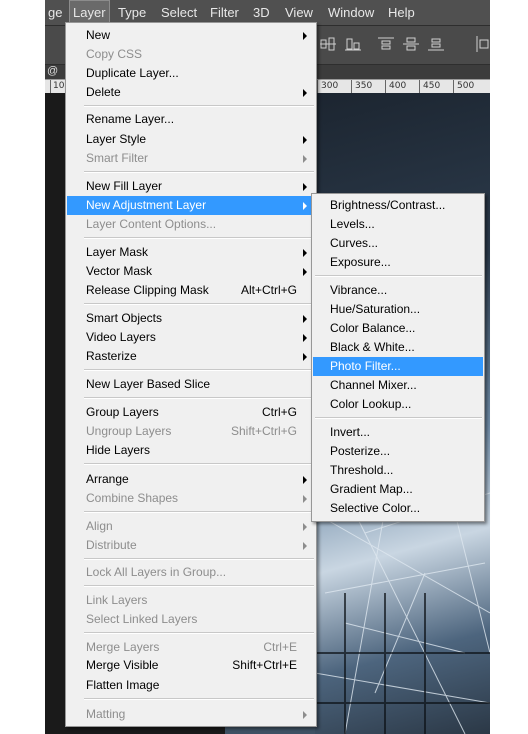 Image resolution: width=528 pixels, height=734 pixels. I want to click on menu-item-label: Copy CSS, so click(114, 54).